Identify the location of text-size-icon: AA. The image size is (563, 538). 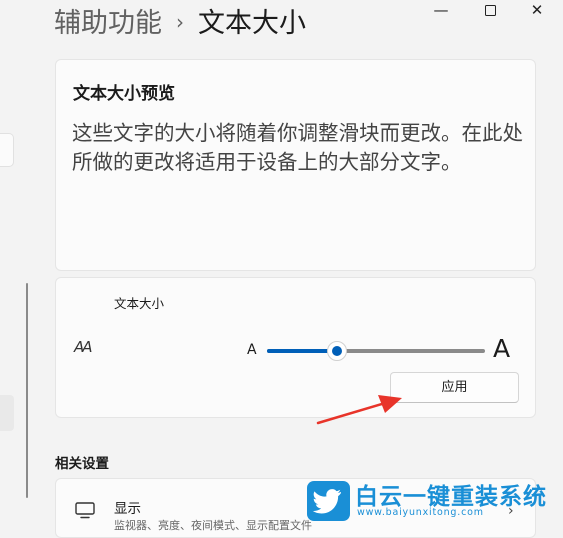
(83, 347).